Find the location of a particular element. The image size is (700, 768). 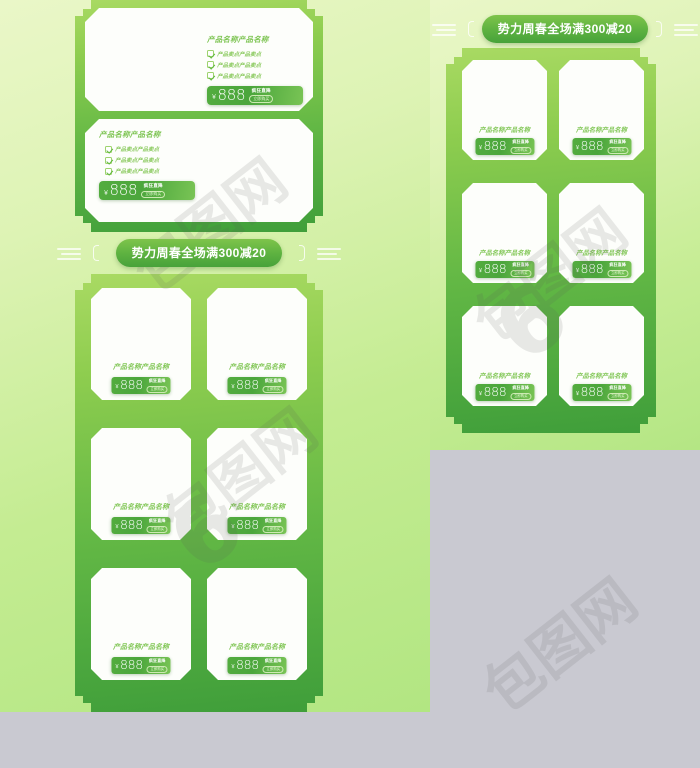

hero-sellpoint-list: 产品卖点产品卖点 产品卖点产品卖点 产品卖点产品卖点 is located at coordinates (172, 160).